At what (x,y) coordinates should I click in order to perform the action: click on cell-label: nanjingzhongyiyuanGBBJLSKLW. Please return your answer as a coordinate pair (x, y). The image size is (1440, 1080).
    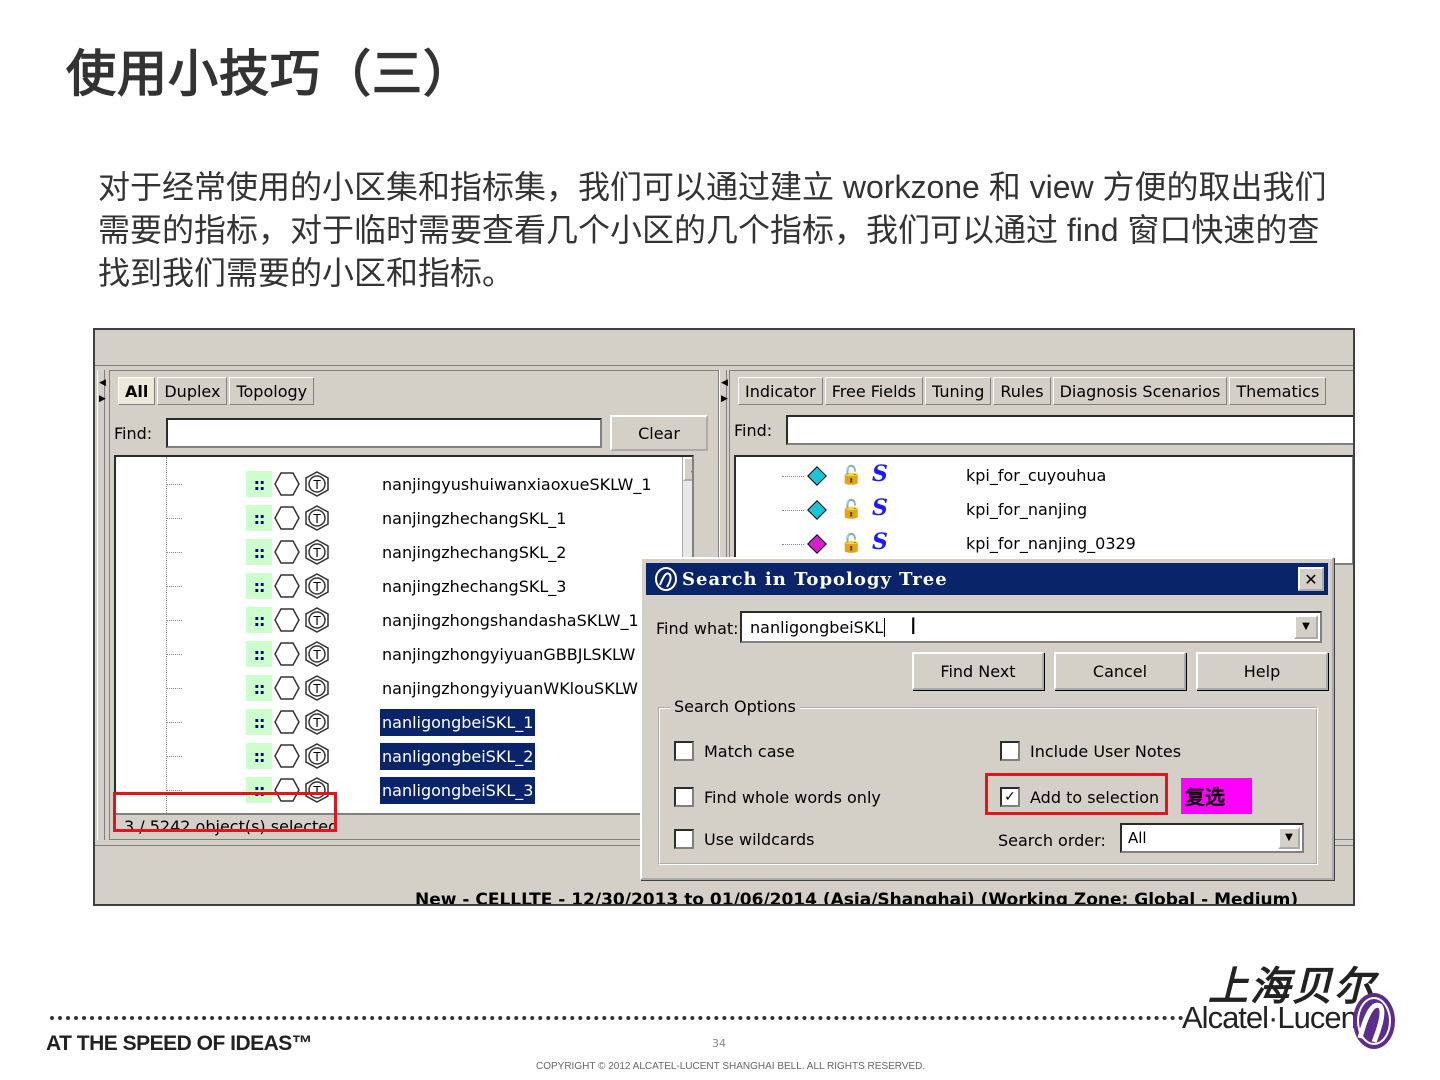
    Looking at the image, I should click on (508, 654).